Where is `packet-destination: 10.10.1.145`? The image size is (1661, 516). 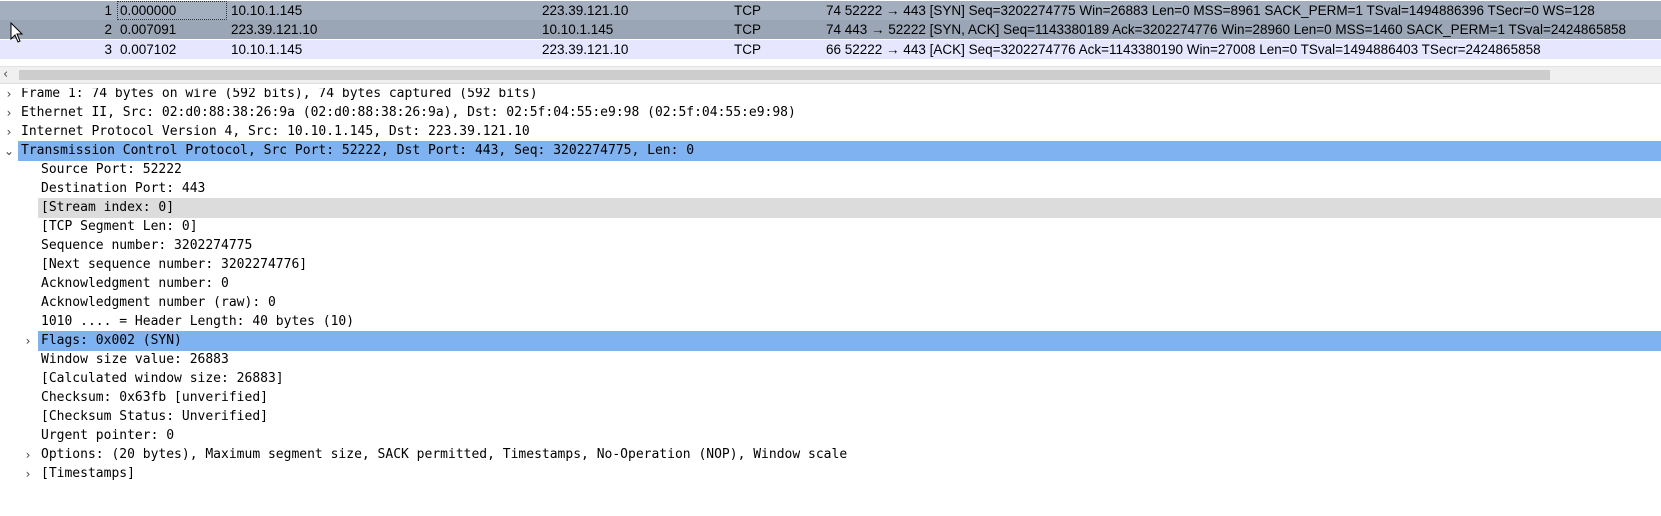
packet-destination: 10.10.1.145 is located at coordinates (578, 29).